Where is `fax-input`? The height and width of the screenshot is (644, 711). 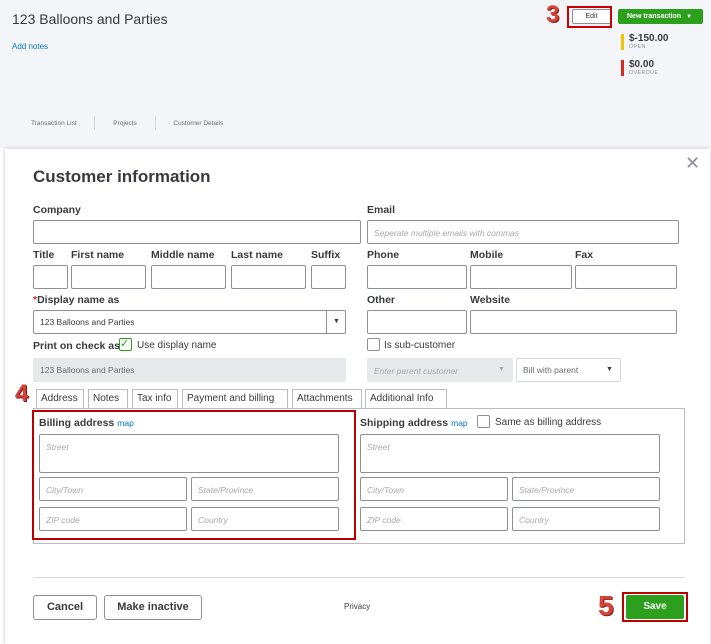 fax-input is located at coordinates (626, 277).